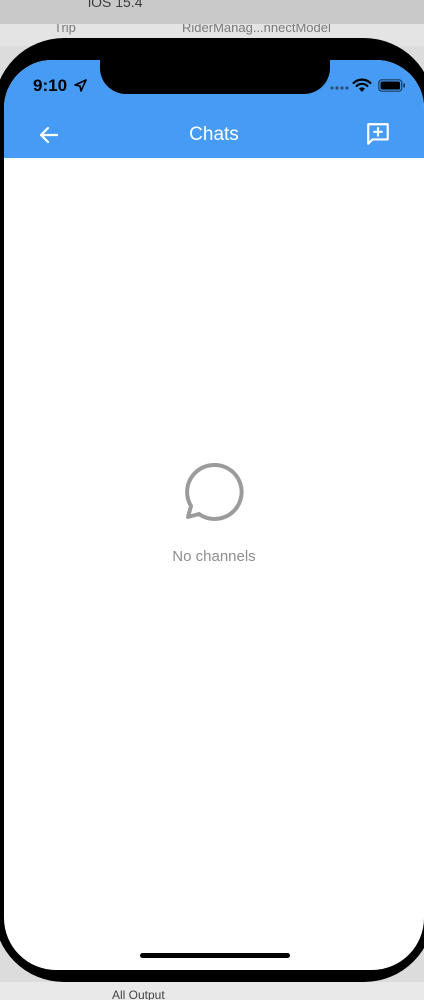 Image resolution: width=424 pixels, height=1000 pixels. I want to click on xcode-console-bar: All Output, so click(212, 991).